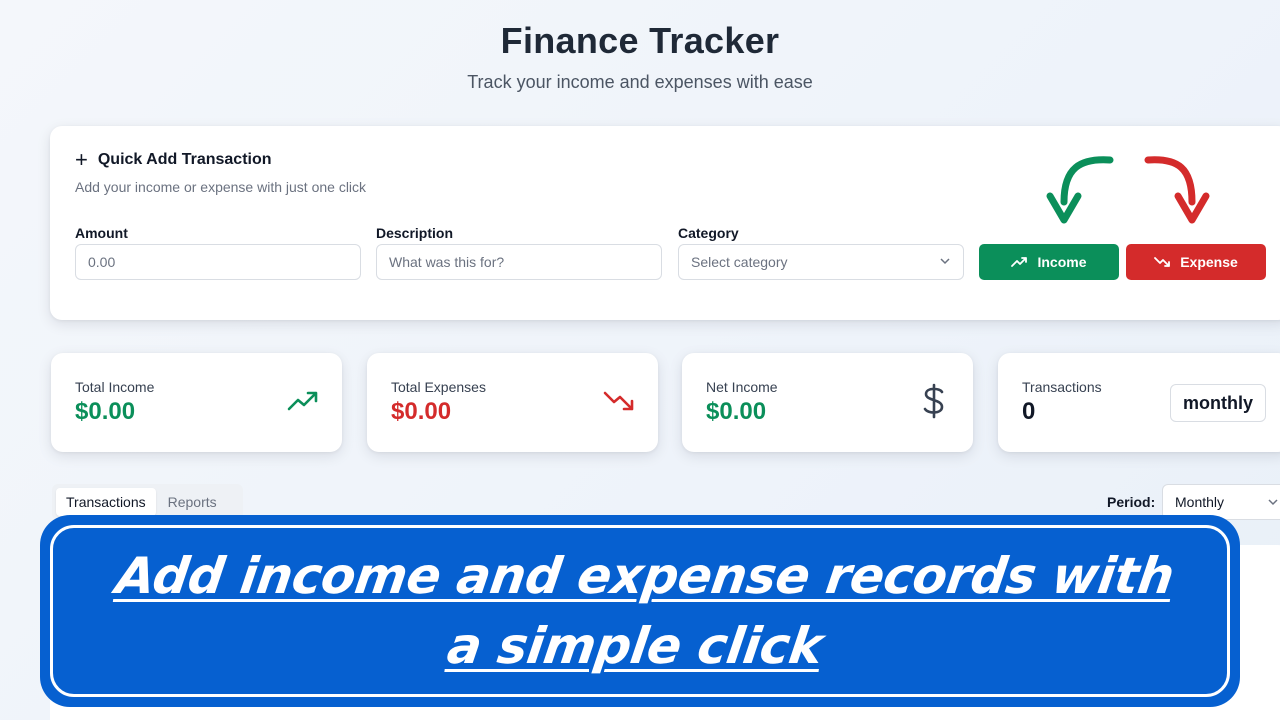 Image resolution: width=1280 pixels, height=720 pixels. Describe the element at coordinates (519, 262) in the screenshot. I see `description-input` at that location.